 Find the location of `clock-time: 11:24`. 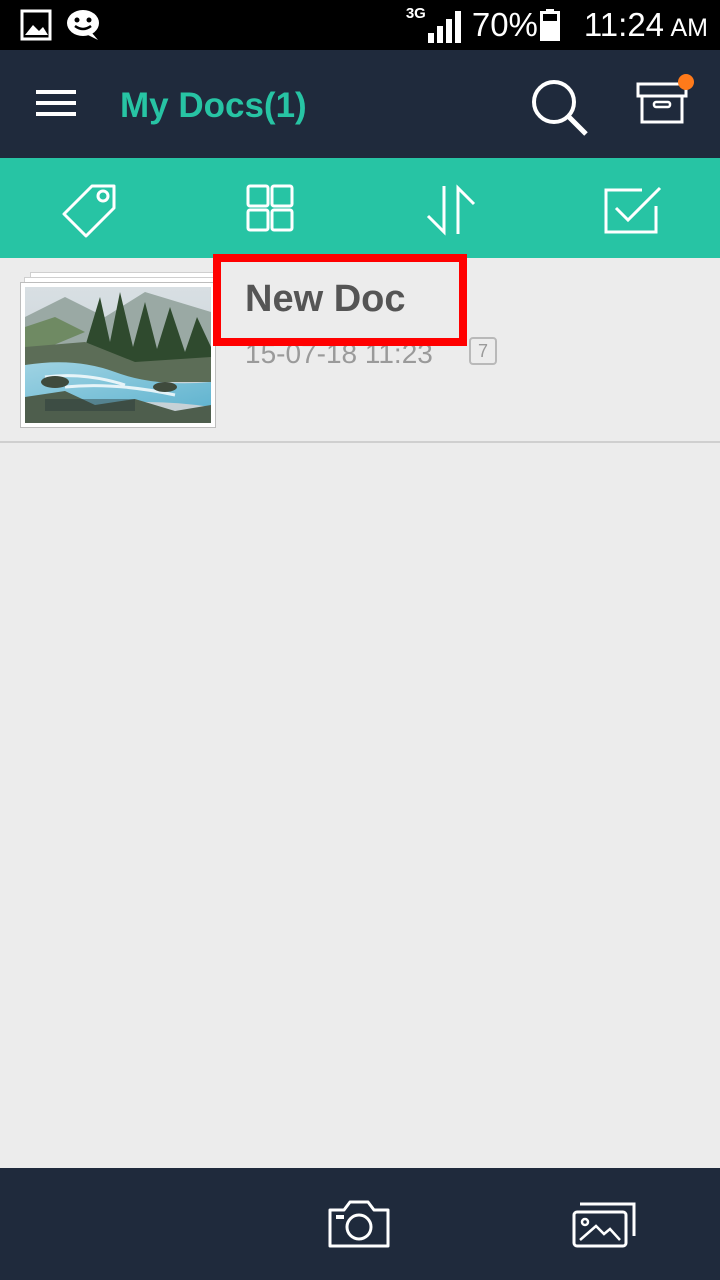

clock-time: 11:24 is located at coordinates (624, 24).